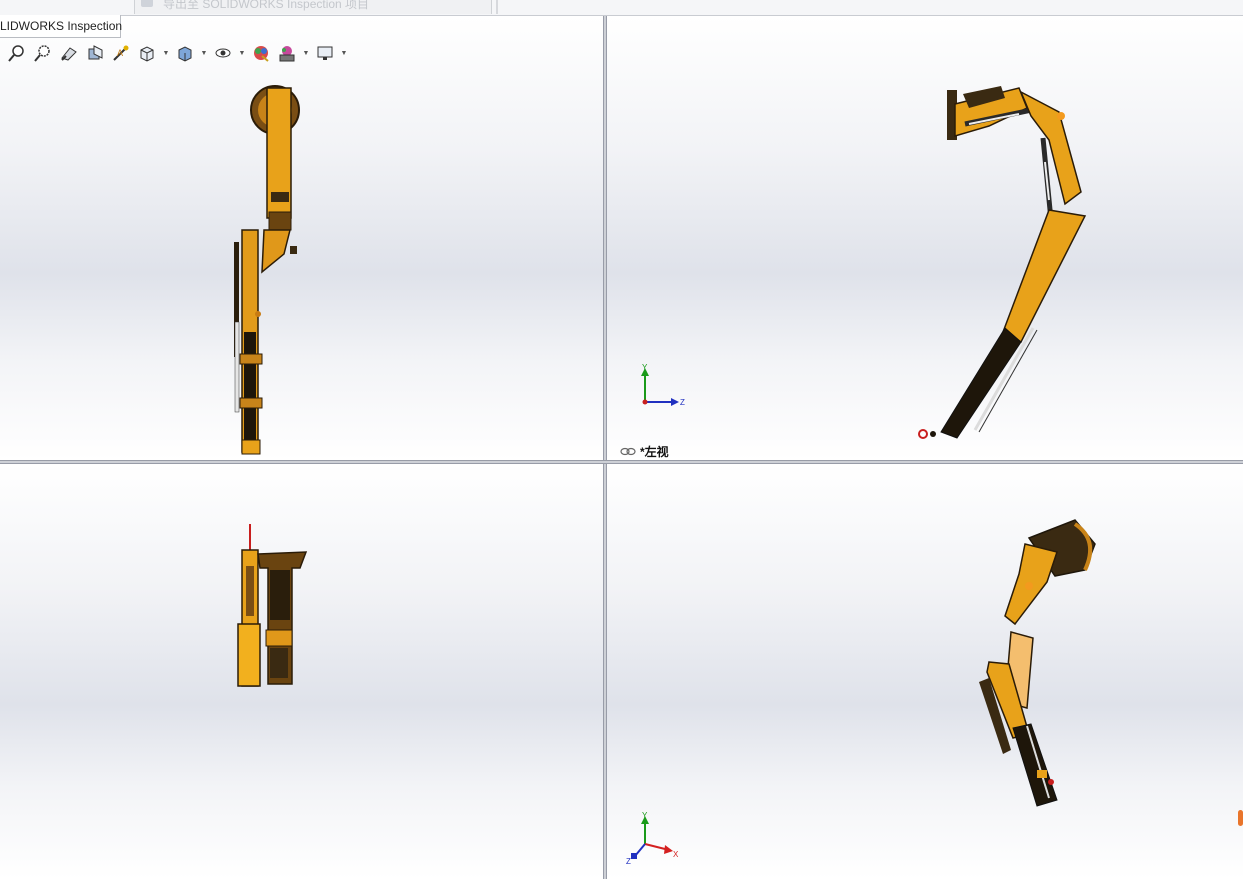  What do you see at coordinates (1004, 270) in the screenshot?
I see `model-left-view` at bounding box center [1004, 270].